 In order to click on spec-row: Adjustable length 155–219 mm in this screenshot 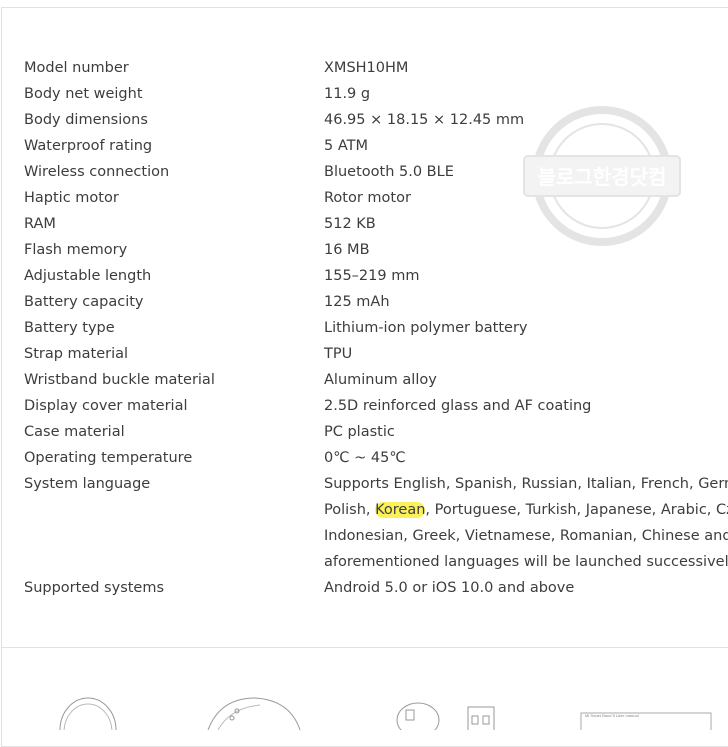, I will do `click(376, 276)`.